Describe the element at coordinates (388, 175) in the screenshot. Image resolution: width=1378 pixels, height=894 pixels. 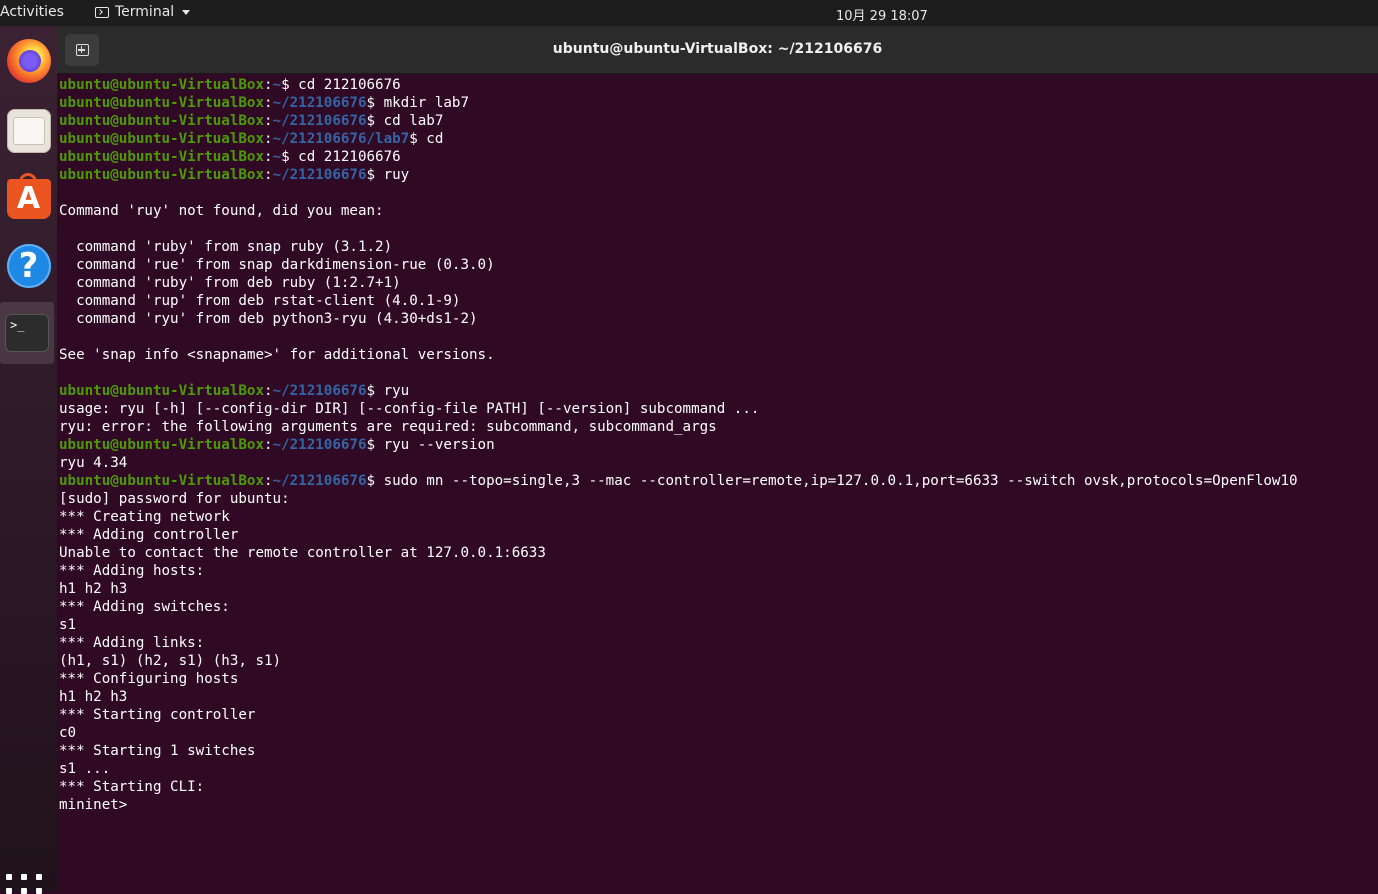
I see `command-text: $ ruy` at that location.